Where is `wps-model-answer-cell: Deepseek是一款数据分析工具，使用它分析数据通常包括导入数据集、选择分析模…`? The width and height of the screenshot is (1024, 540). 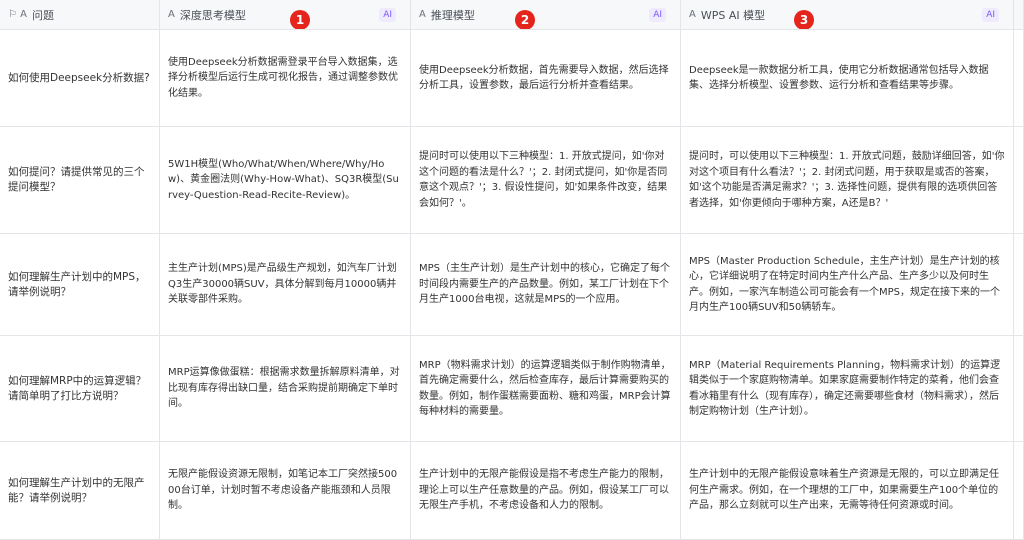
wps-model-answer-cell: Deepseek是一款数据分析工具，使用它分析数据通常包括导入数据集、选择分析模… is located at coordinates (847, 78).